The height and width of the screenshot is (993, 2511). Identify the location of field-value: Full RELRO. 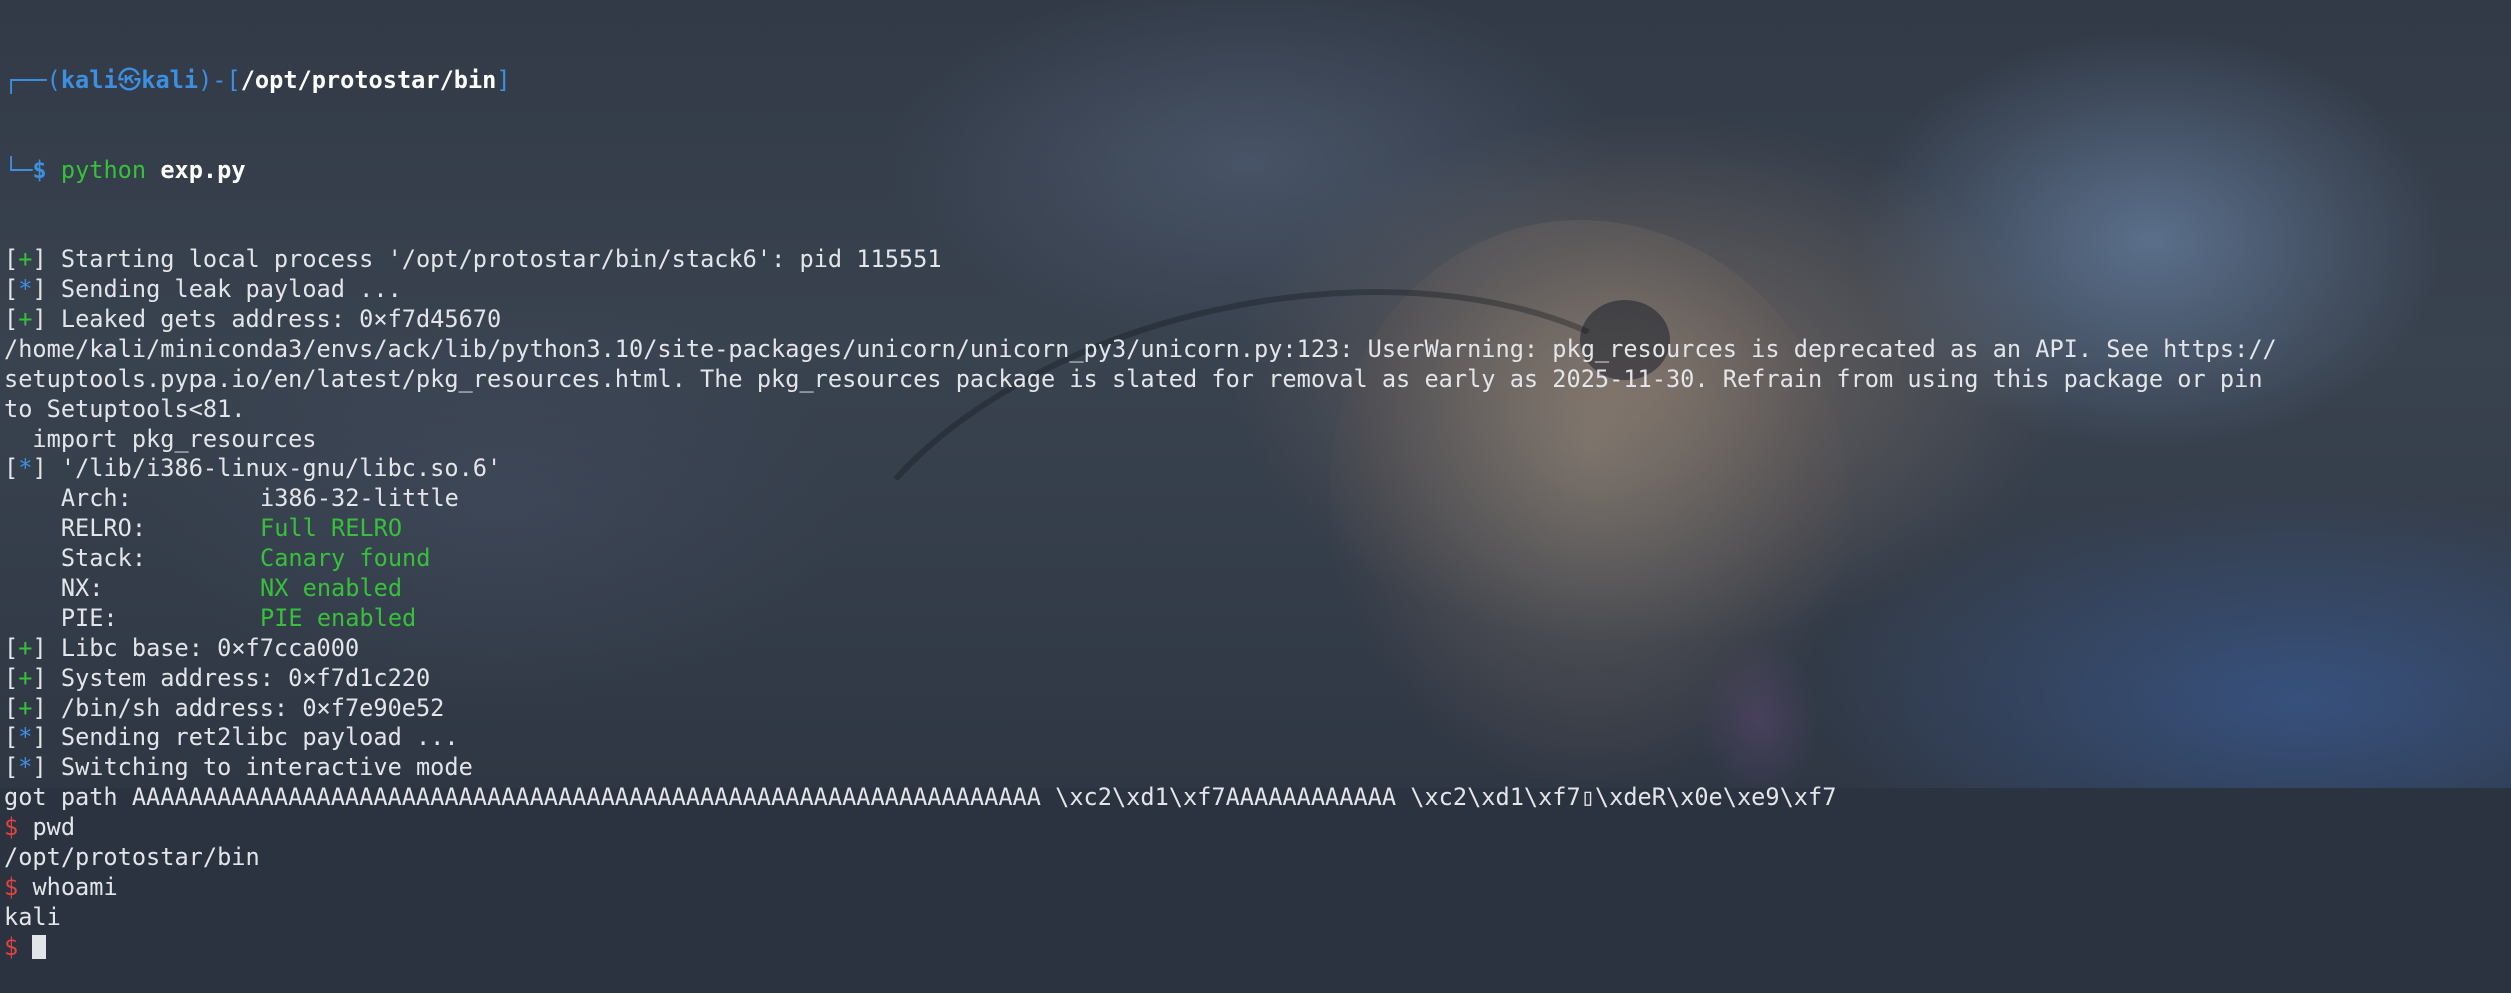
(331, 528).